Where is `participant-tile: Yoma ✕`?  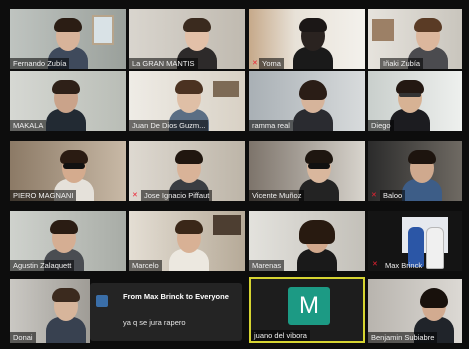 participant-tile: Yoma ✕ is located at coordinates (307, 39).